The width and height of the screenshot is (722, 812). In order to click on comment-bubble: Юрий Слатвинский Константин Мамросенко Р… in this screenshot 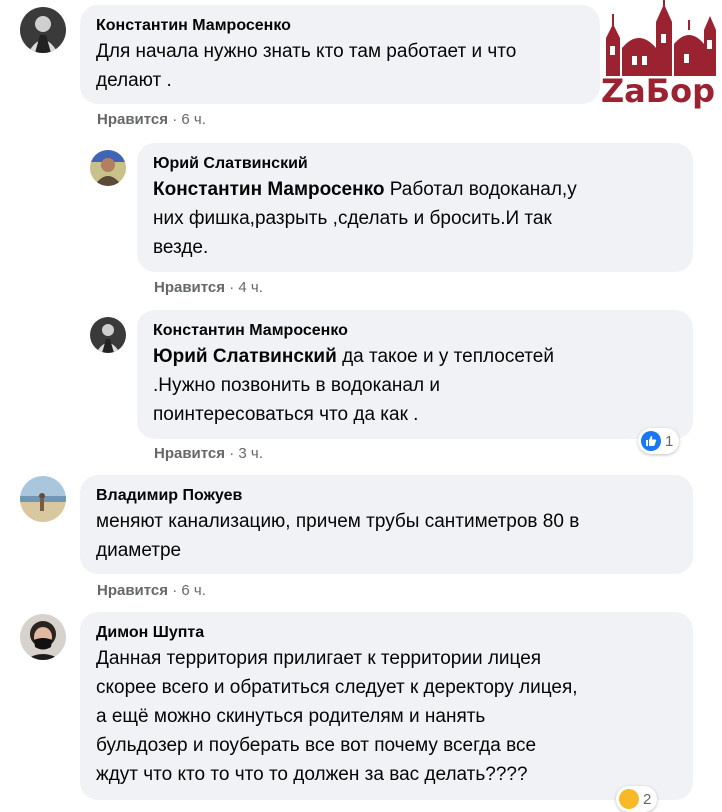, I will do `click(415, 207)`.